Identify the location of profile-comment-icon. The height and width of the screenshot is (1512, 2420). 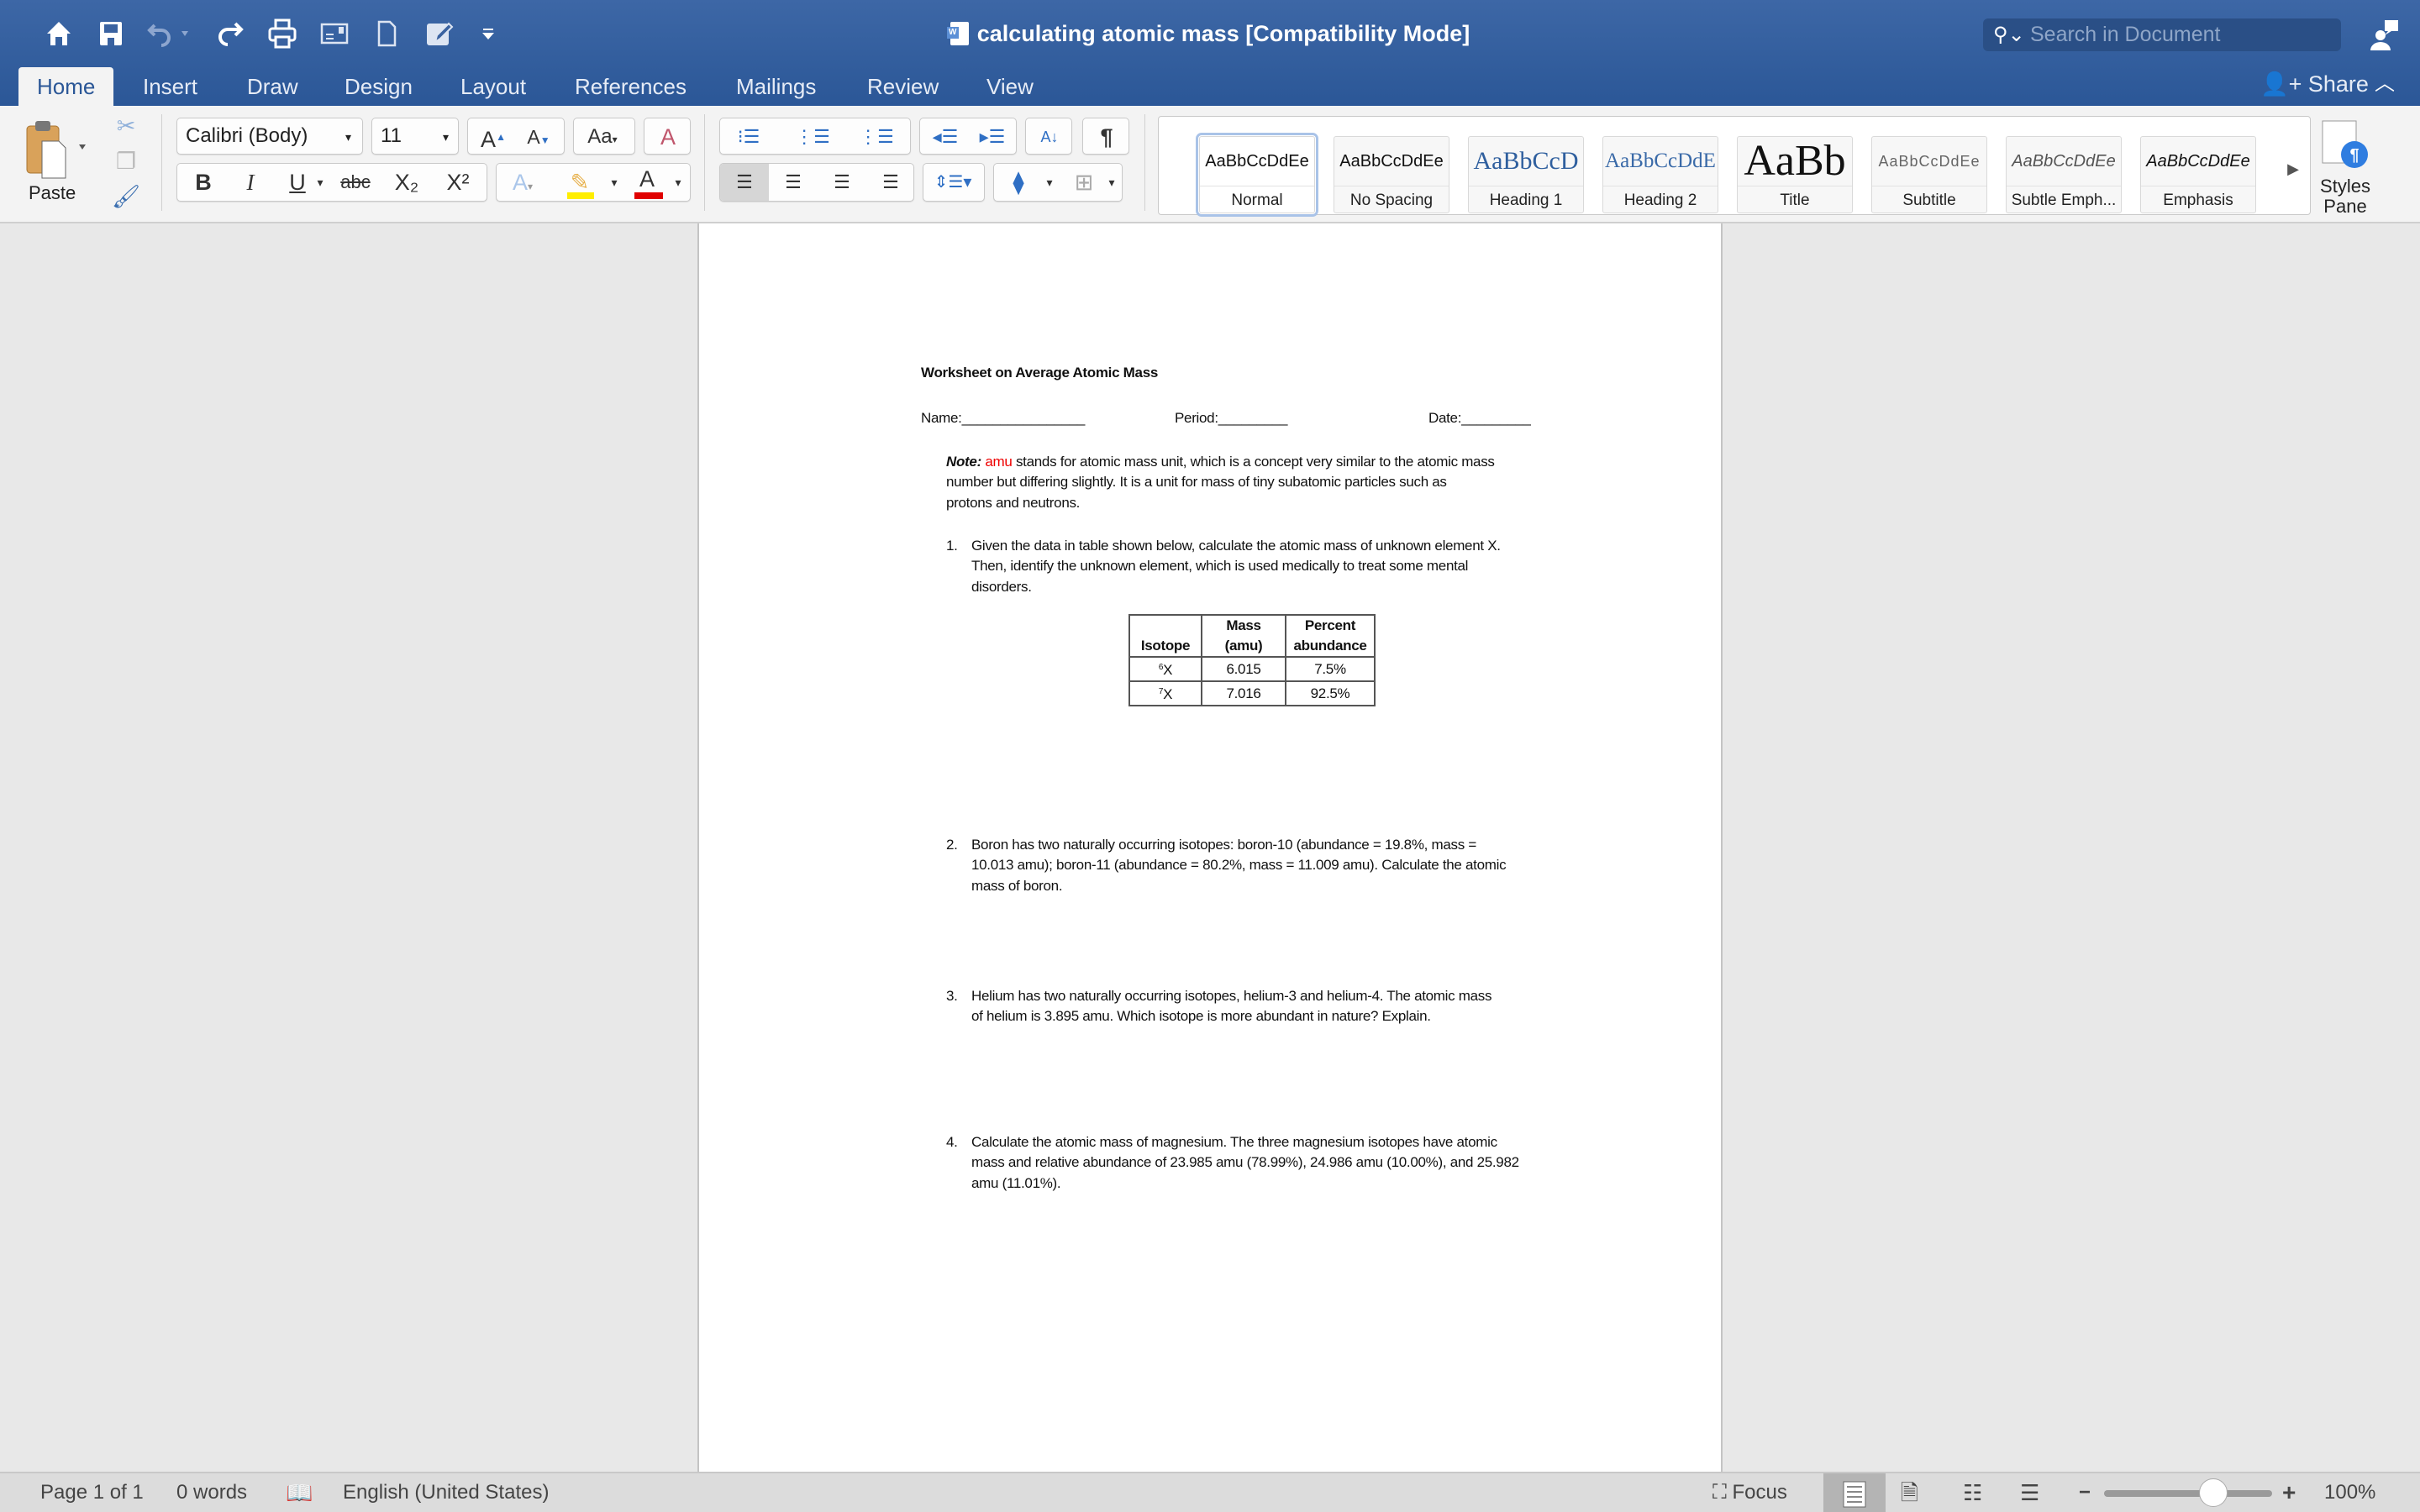
(2385, 35).